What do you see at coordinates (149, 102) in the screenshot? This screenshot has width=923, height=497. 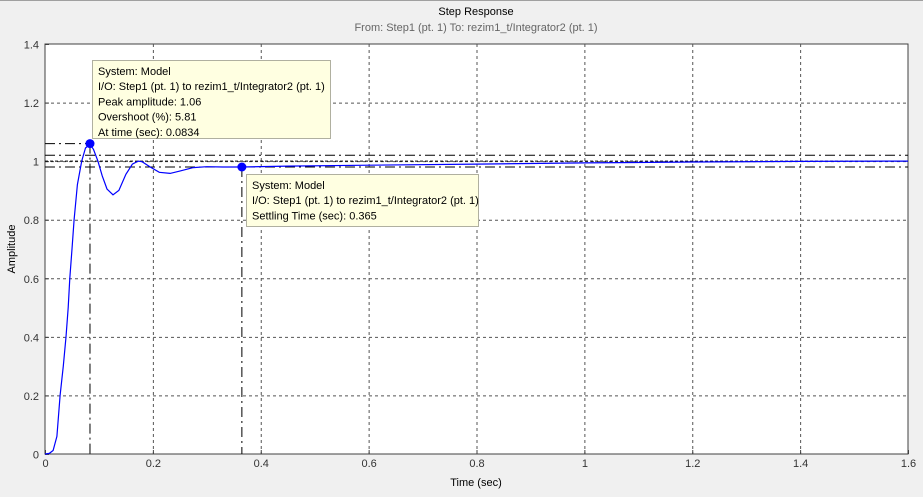 I see `datatip-line: Peak amplitude: 1.06` at bounding box center [149, 102].